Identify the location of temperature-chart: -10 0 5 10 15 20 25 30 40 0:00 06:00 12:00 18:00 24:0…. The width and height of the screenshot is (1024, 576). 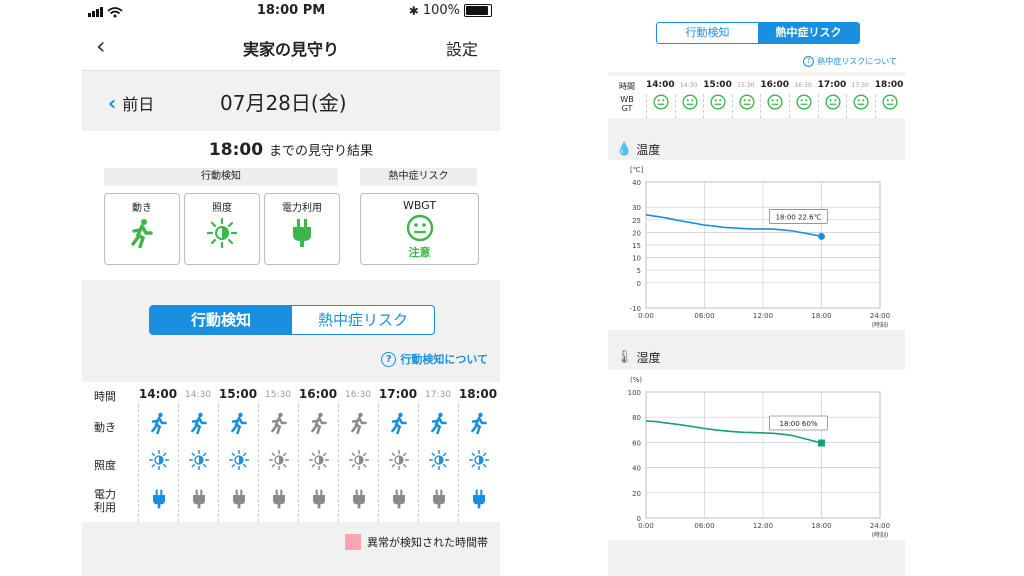
(756, 245).